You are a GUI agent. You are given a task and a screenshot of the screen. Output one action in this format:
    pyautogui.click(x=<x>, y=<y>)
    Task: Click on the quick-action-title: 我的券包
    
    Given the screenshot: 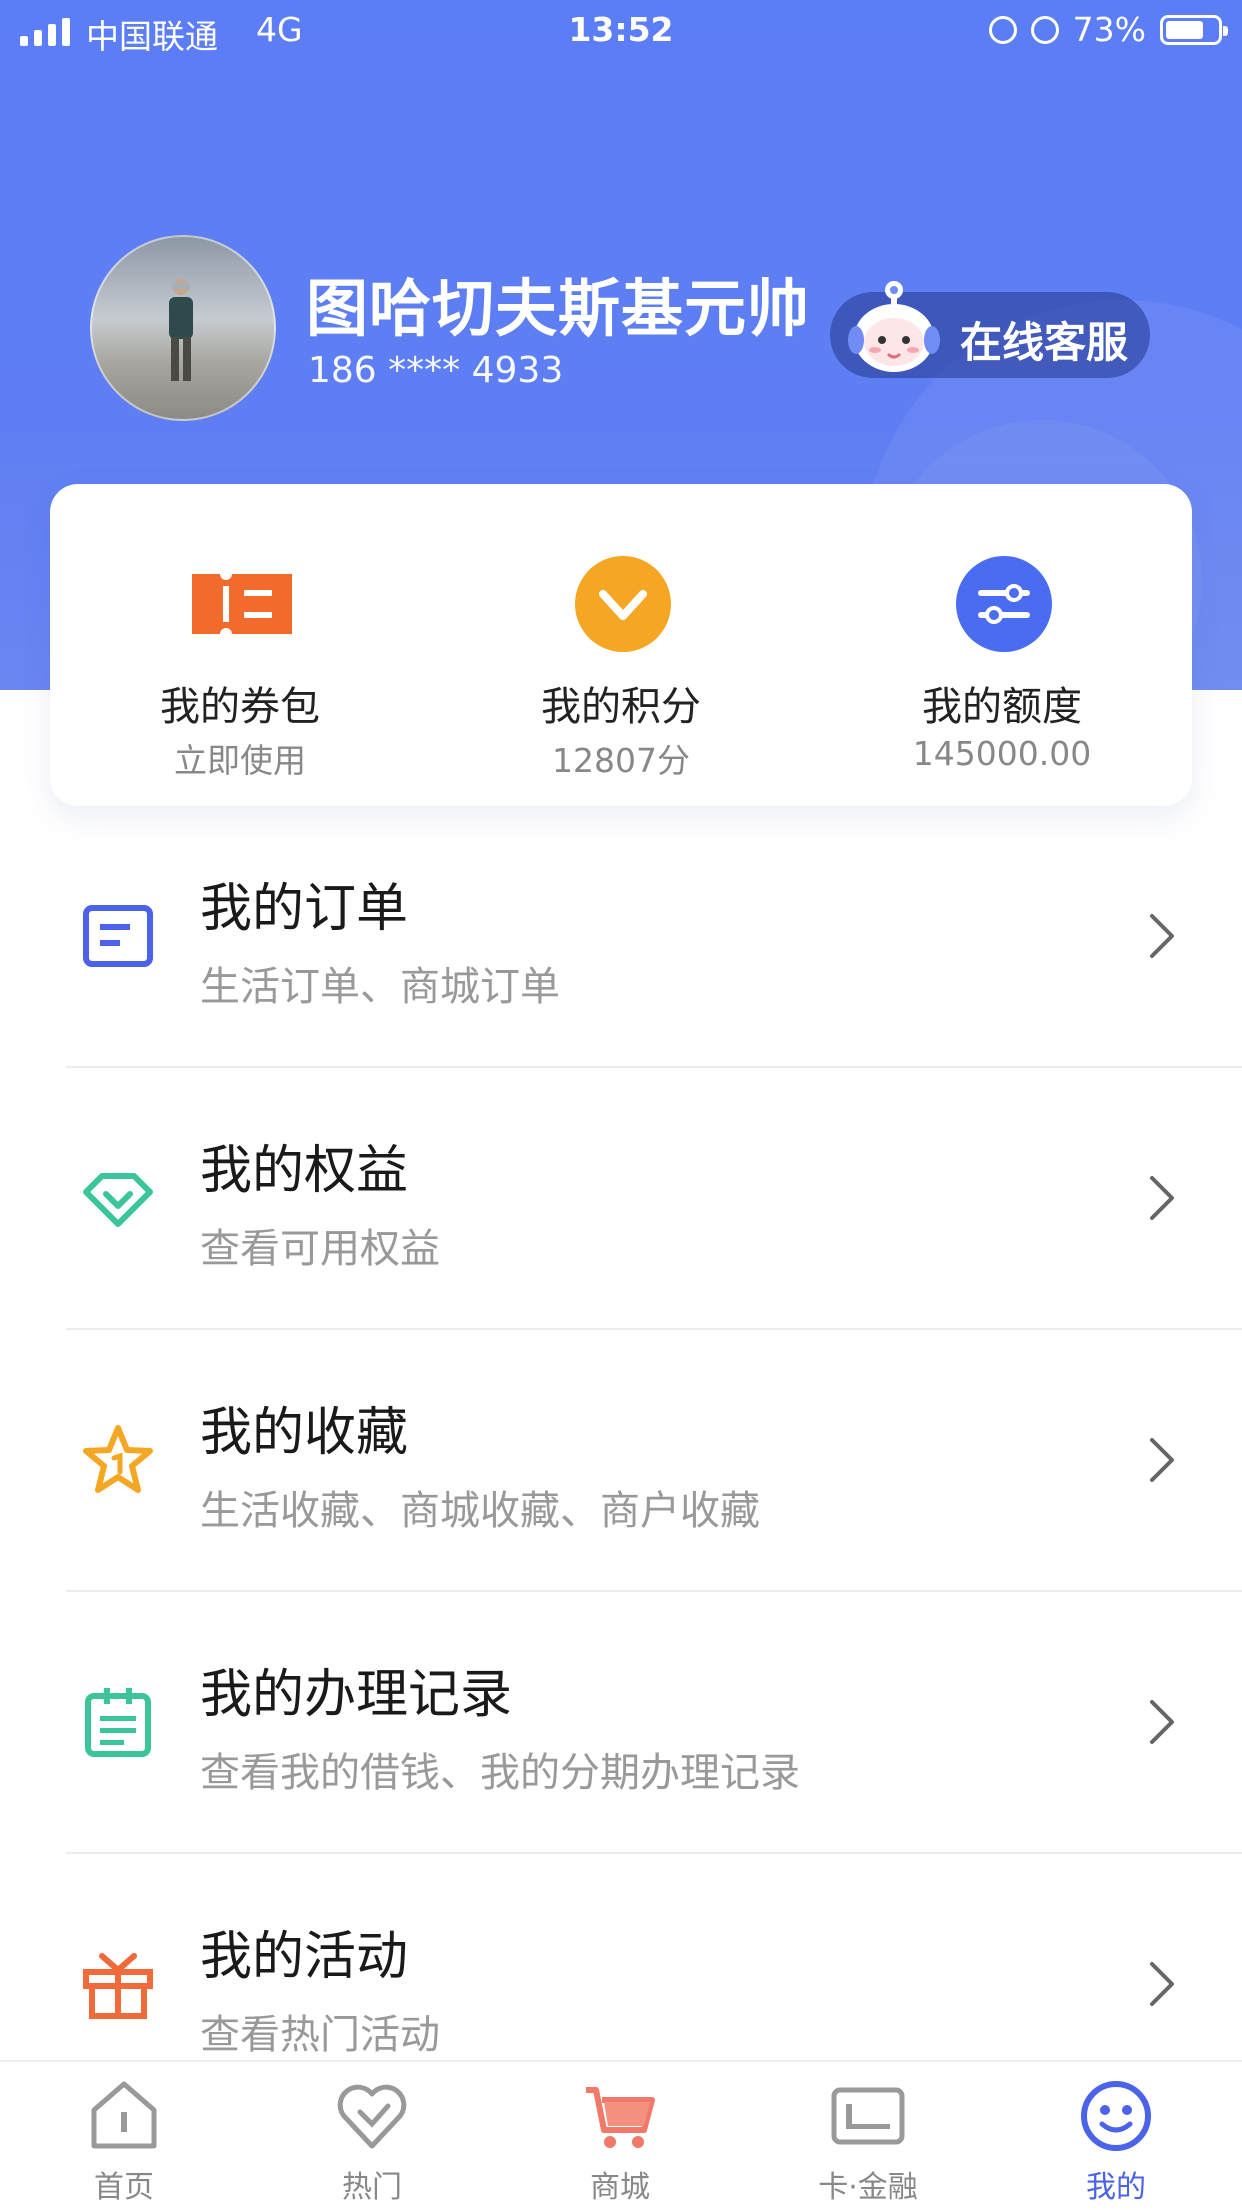 What is the action you would take?
    pyautogui.click(x=240, y=707)
    